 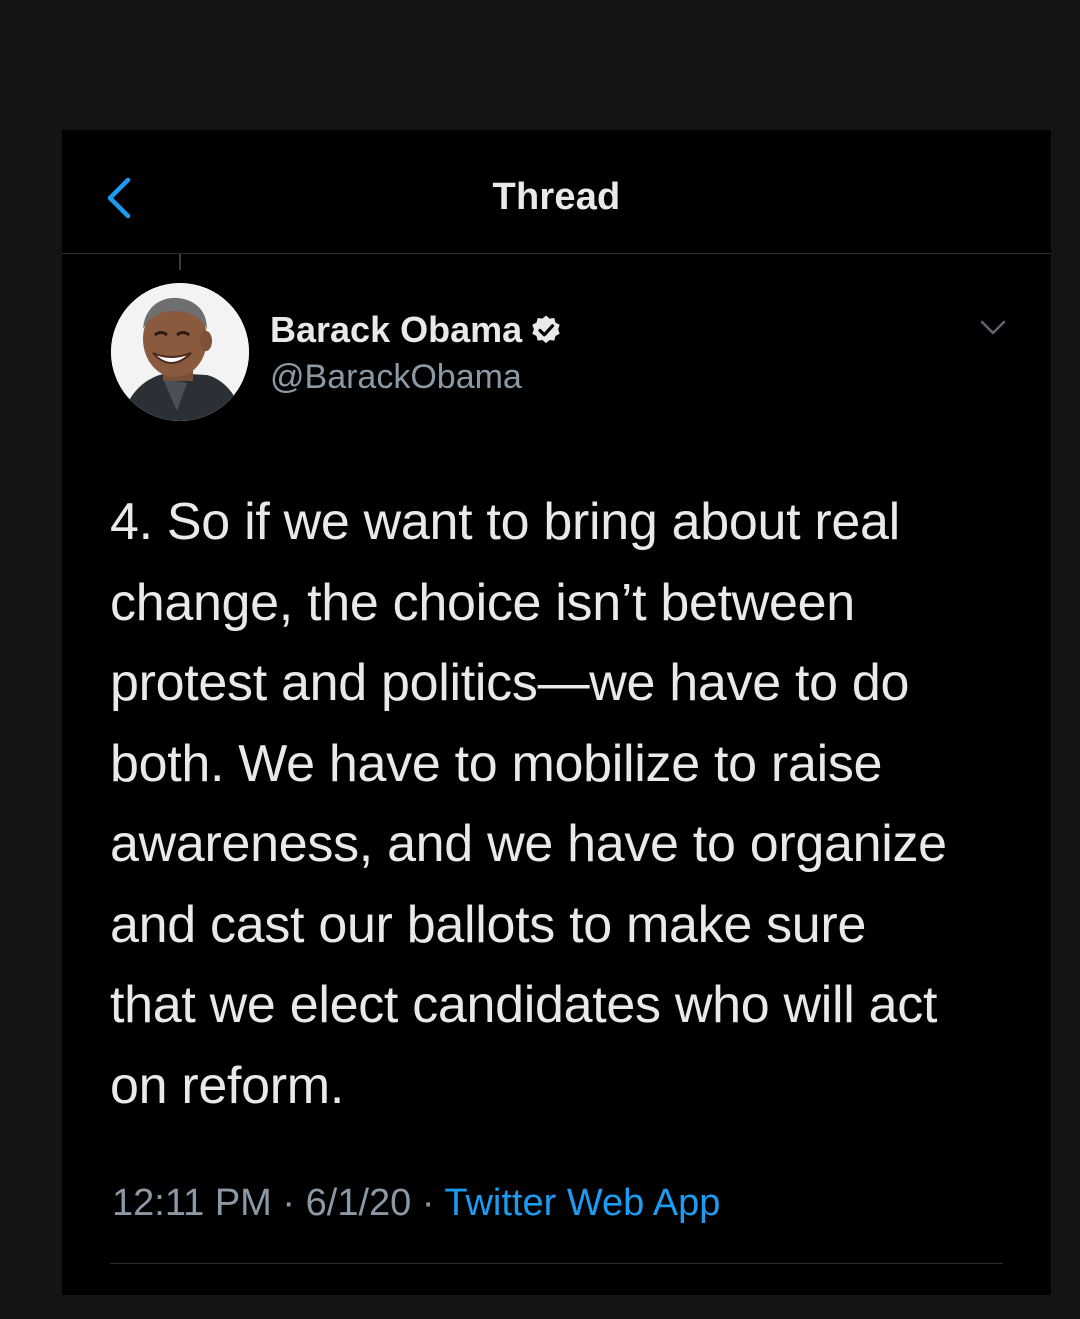 I want to click on divider, so click(x=556, y=1263).